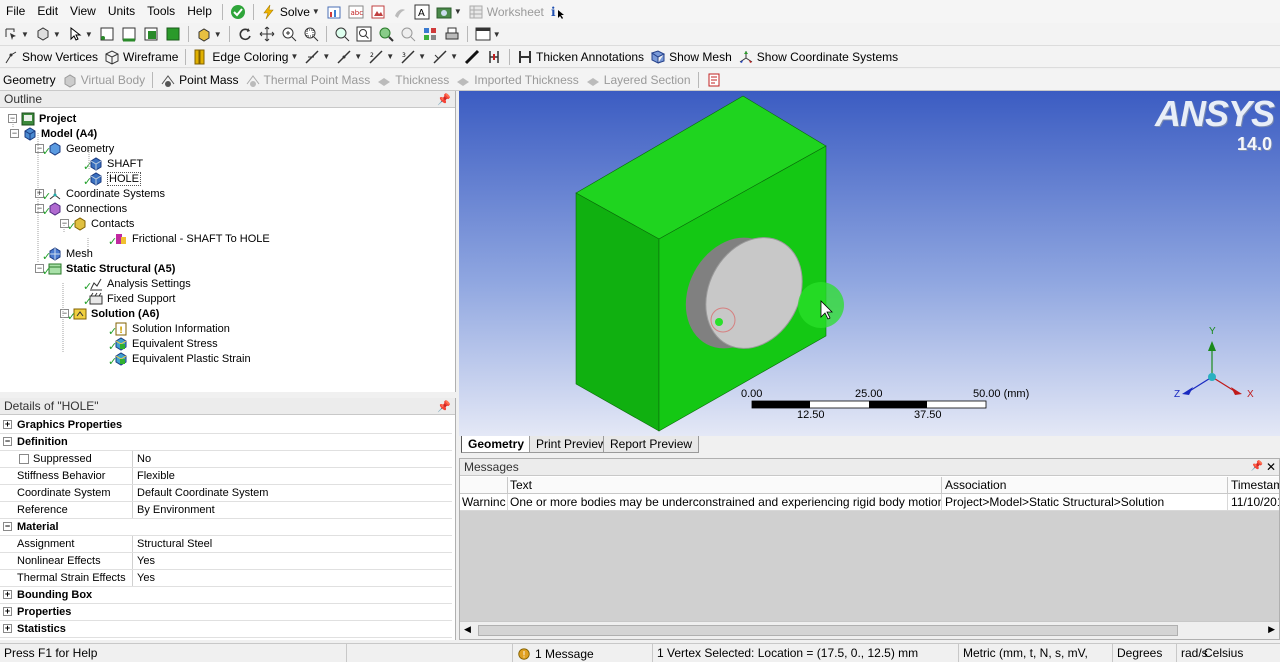 This screenshot has height=662, width=1280. I want to click on magnifier-button, so click(364, 34).